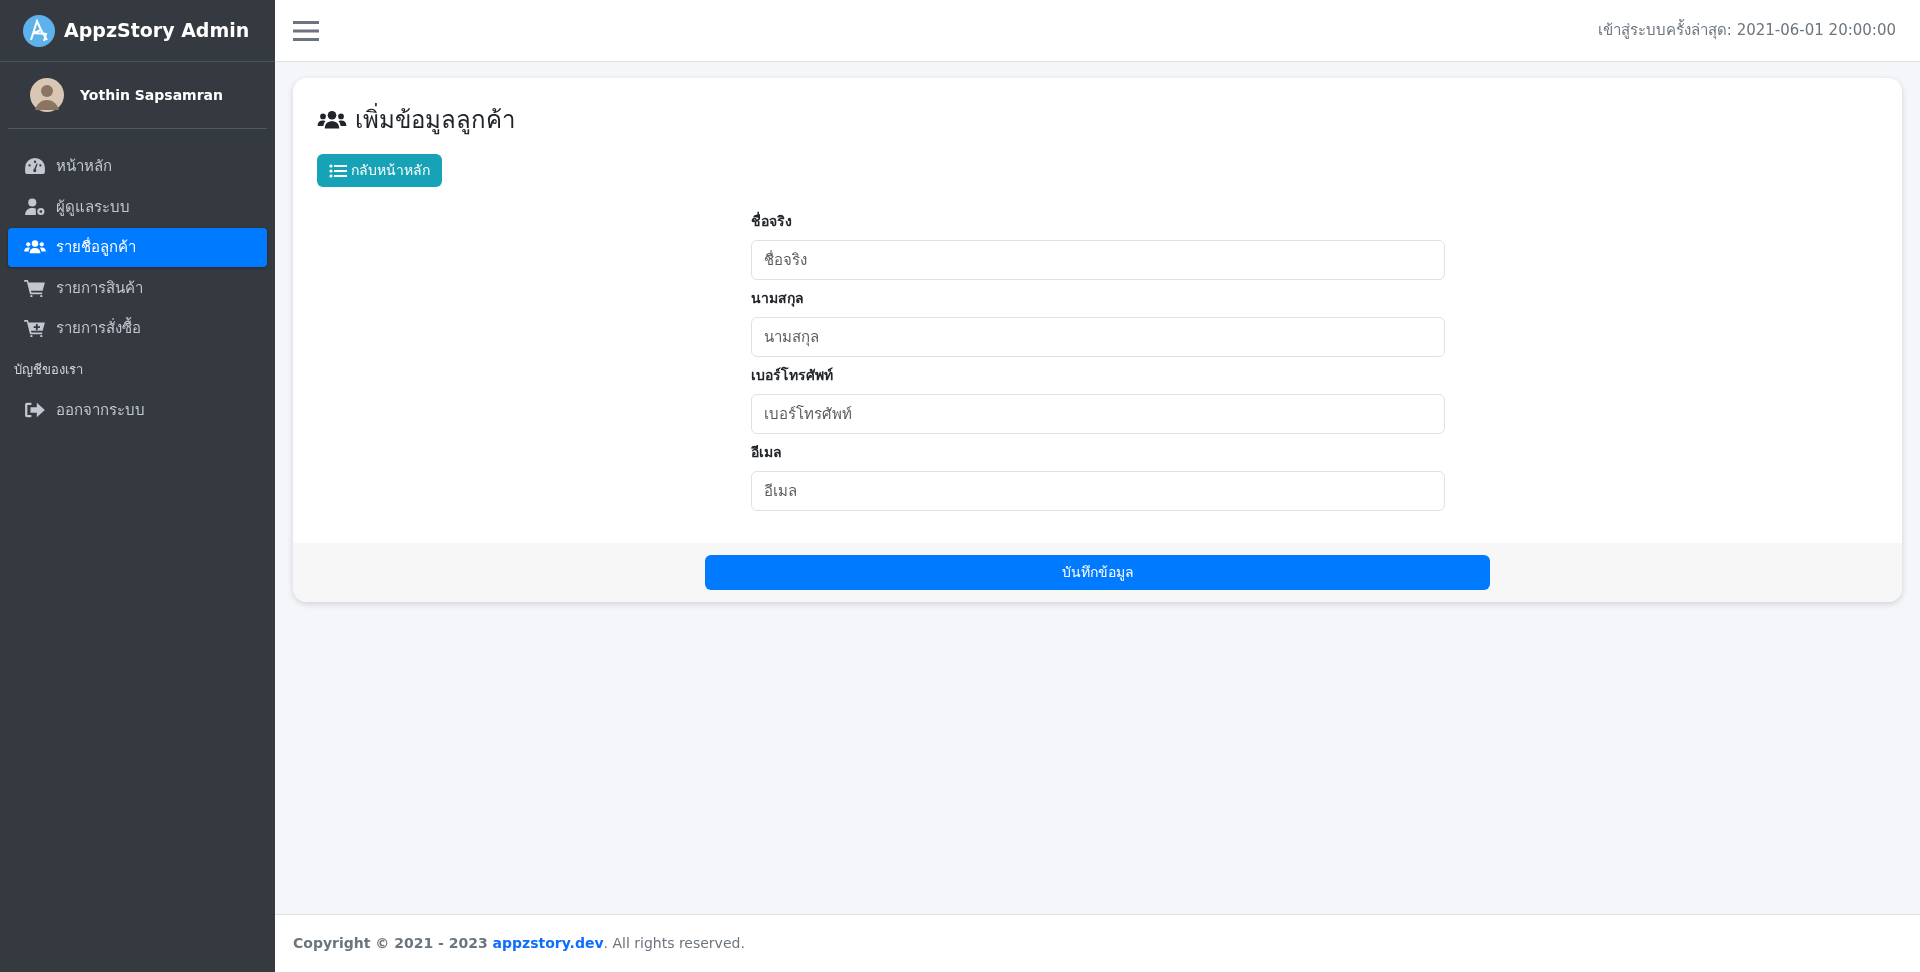 The width and height of the screenshot is (1920, 972). What do you see at coordinates (771, 221) in the screenshot?
I see `field-label: ชื่อจริง` at bounding box center [771, 221].